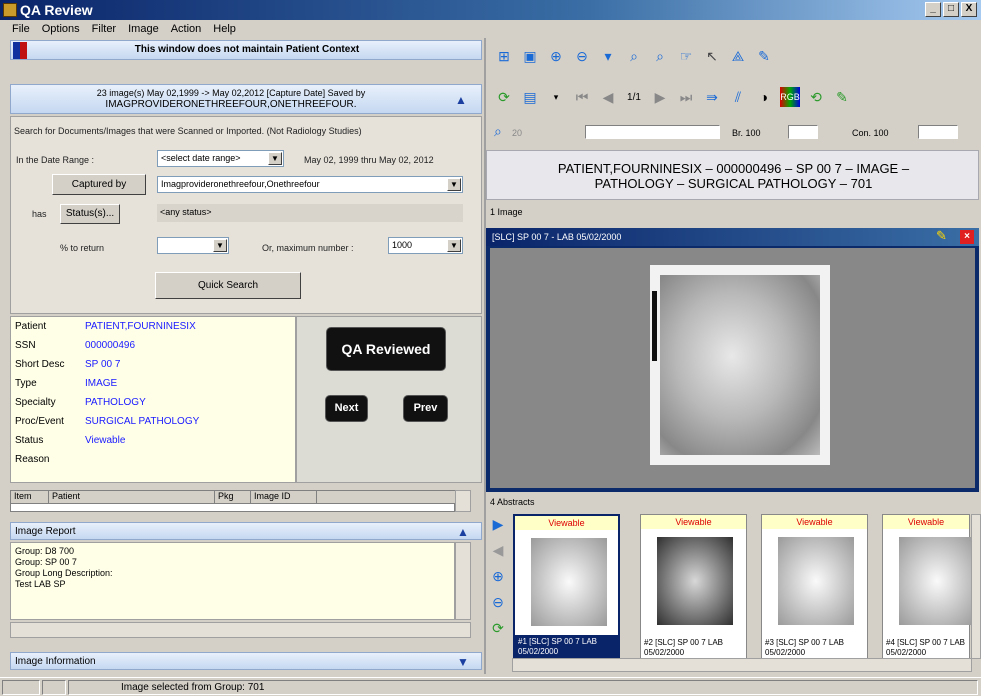 The width and height of the screenshot is (981, 696). I want to click on layout-grid-icon: ⊞, so click(504, 56).